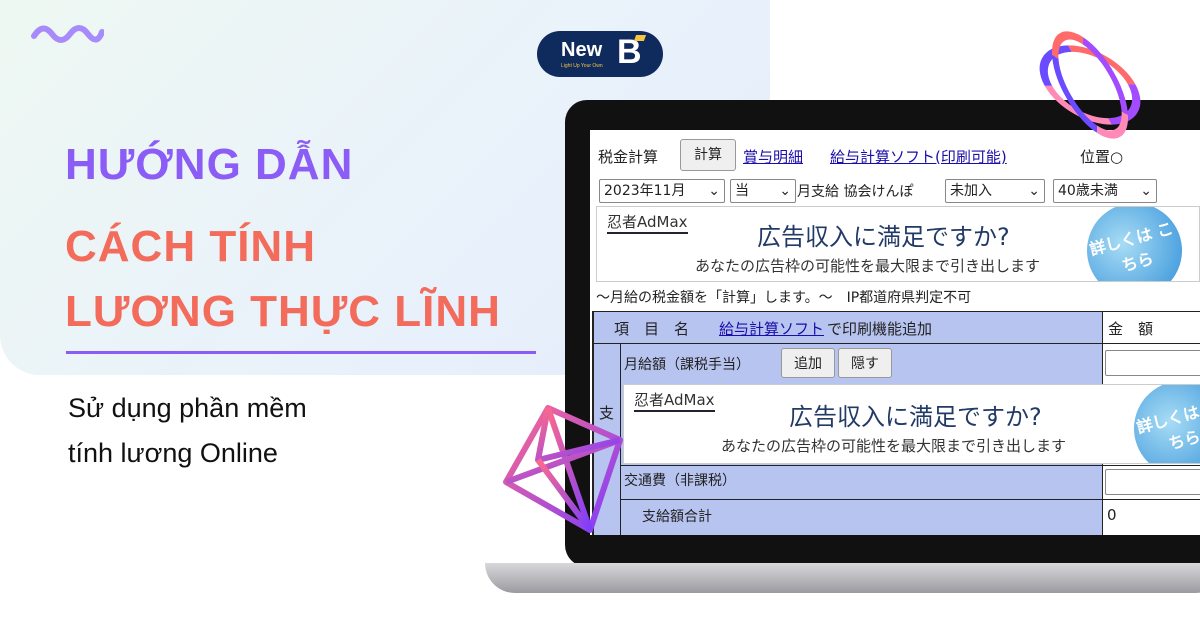 The width and height of the screenshot is (1200, 630). Describe the element at coordinates (1152, 363) in the screenshot. I see `salary-input` at that location.